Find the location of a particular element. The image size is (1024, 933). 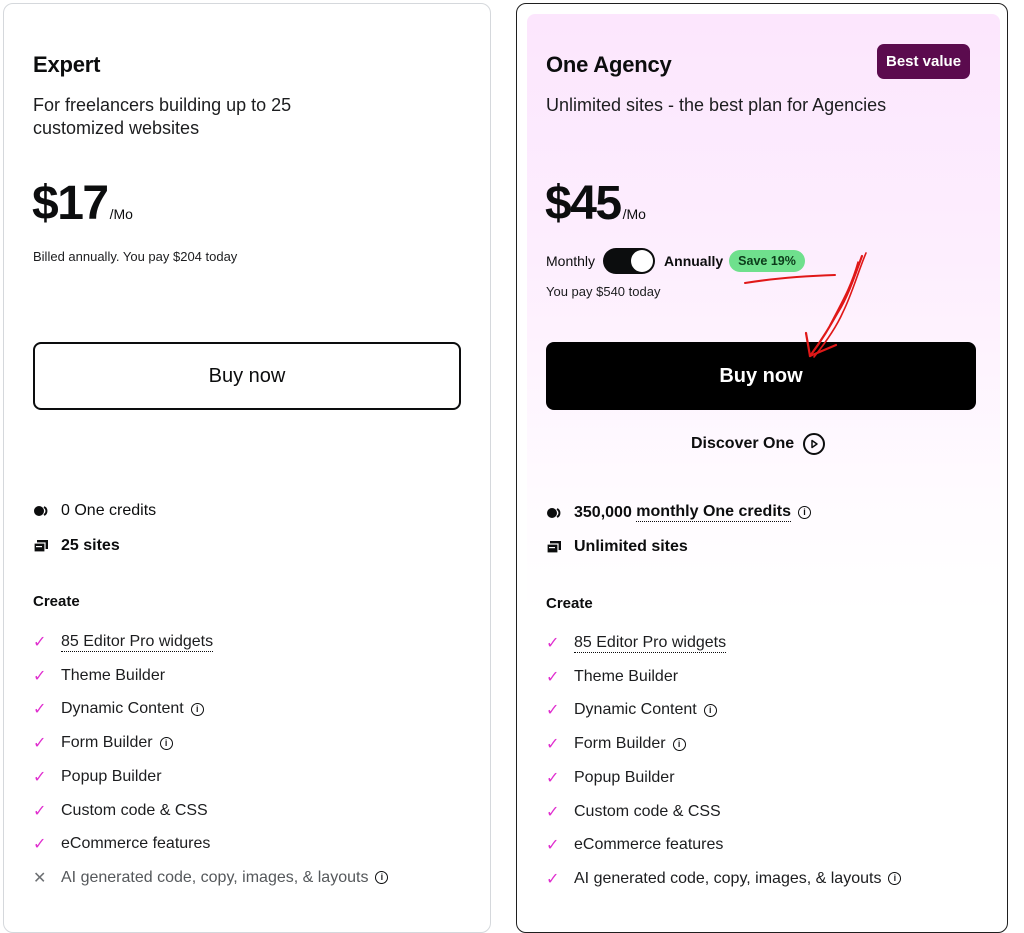

red-annotation-arrow is located at coordinates (805, 305).